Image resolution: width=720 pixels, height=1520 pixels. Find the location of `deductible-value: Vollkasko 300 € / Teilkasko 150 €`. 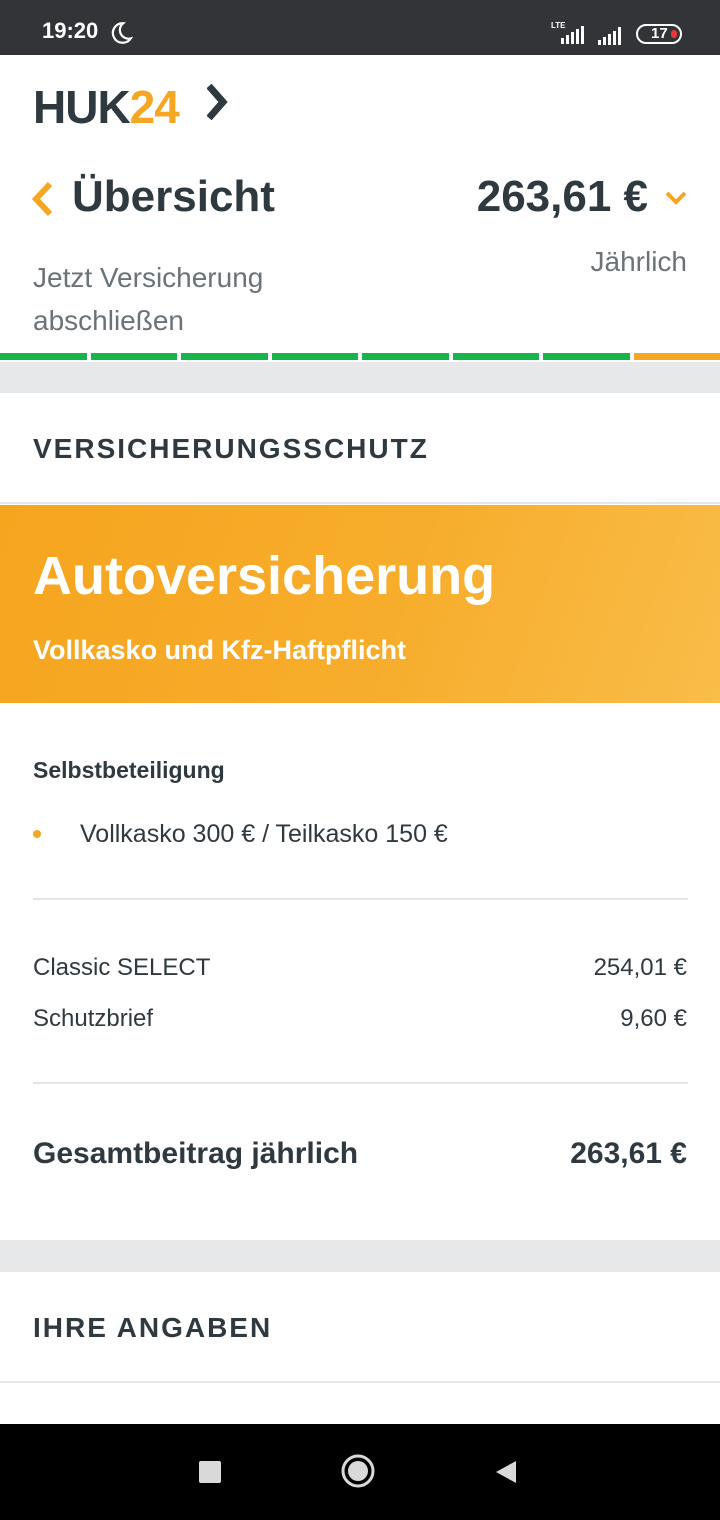

deductible-value: Vollkasko 300 € / Teilkasko 150 € is located at coordinates (264, 834).